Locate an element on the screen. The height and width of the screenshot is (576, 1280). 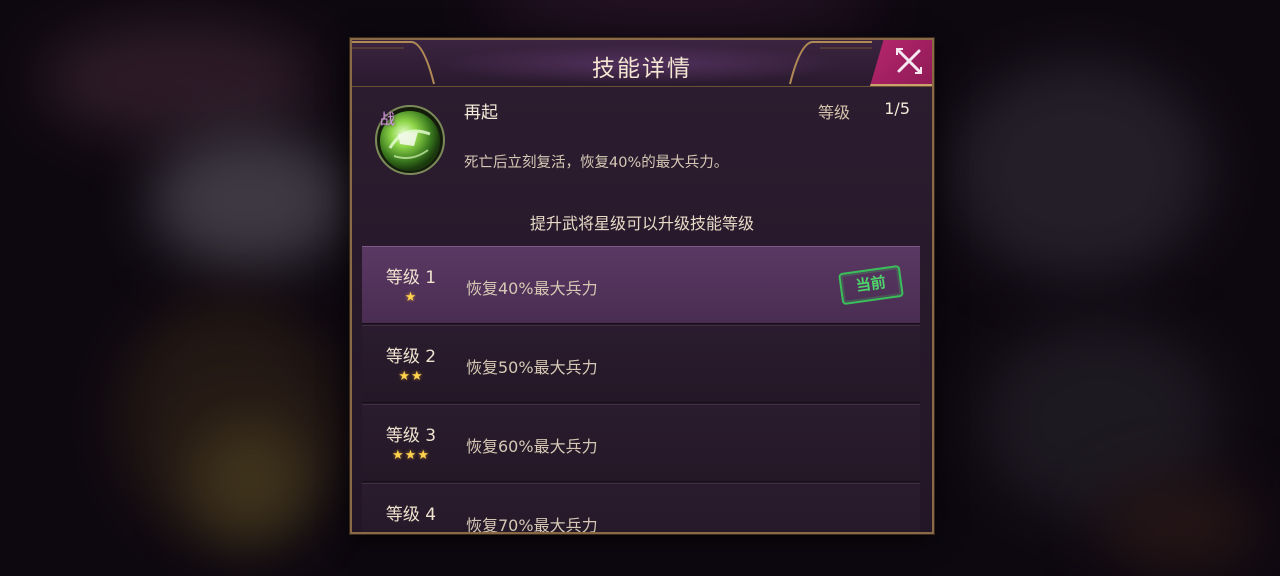
skill-level-value: 1/5 is located at coordinates (897, 108).